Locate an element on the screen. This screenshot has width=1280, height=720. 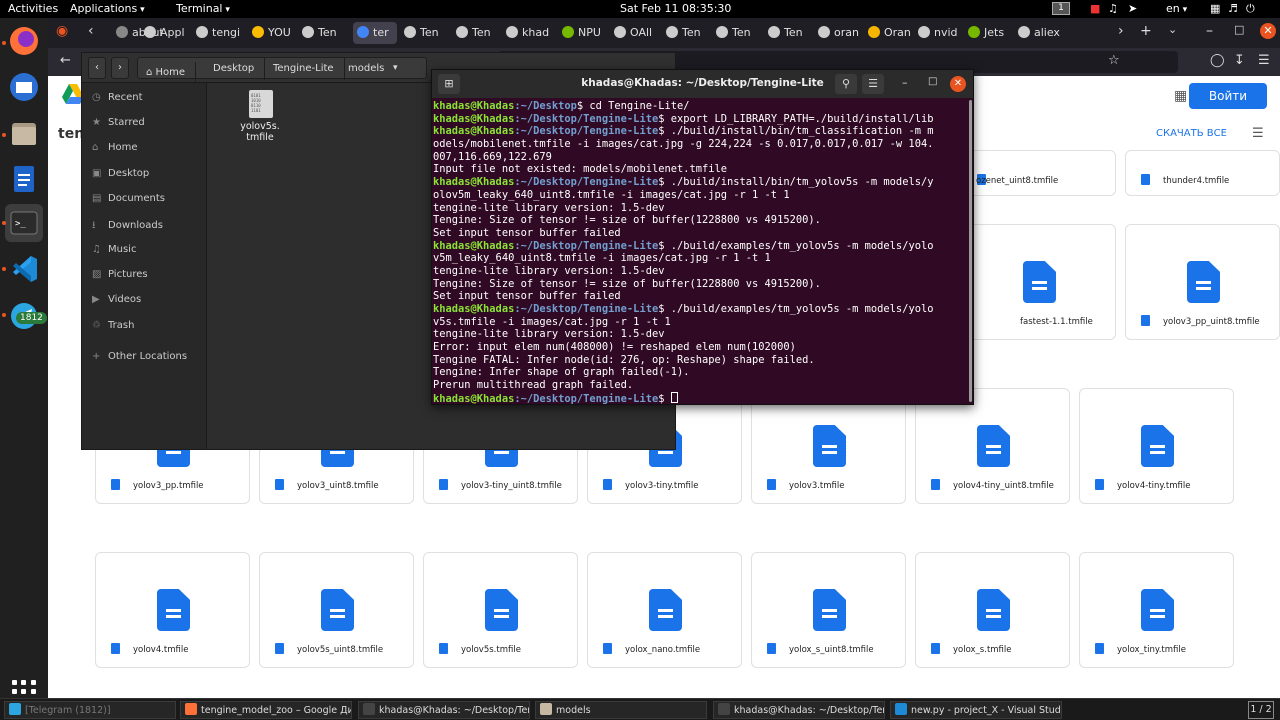
back-icon: ← is located at coordinates (65, 60).